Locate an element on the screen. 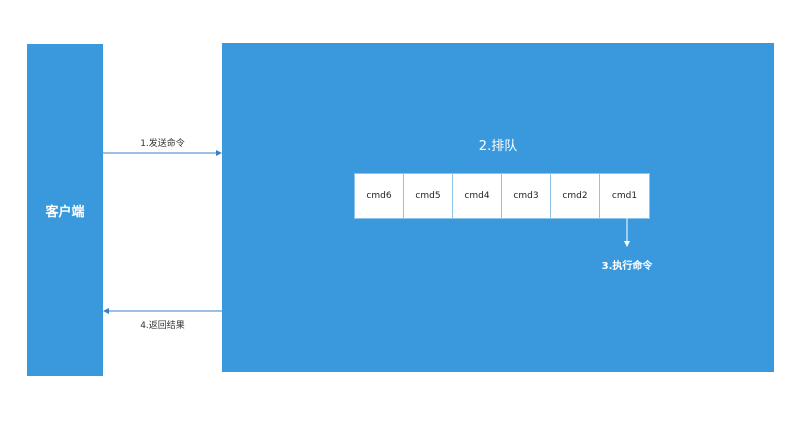 The width and height of the screenshot is (800, 425). queue-cell: cmd2 is located at coordinates (575, 196).